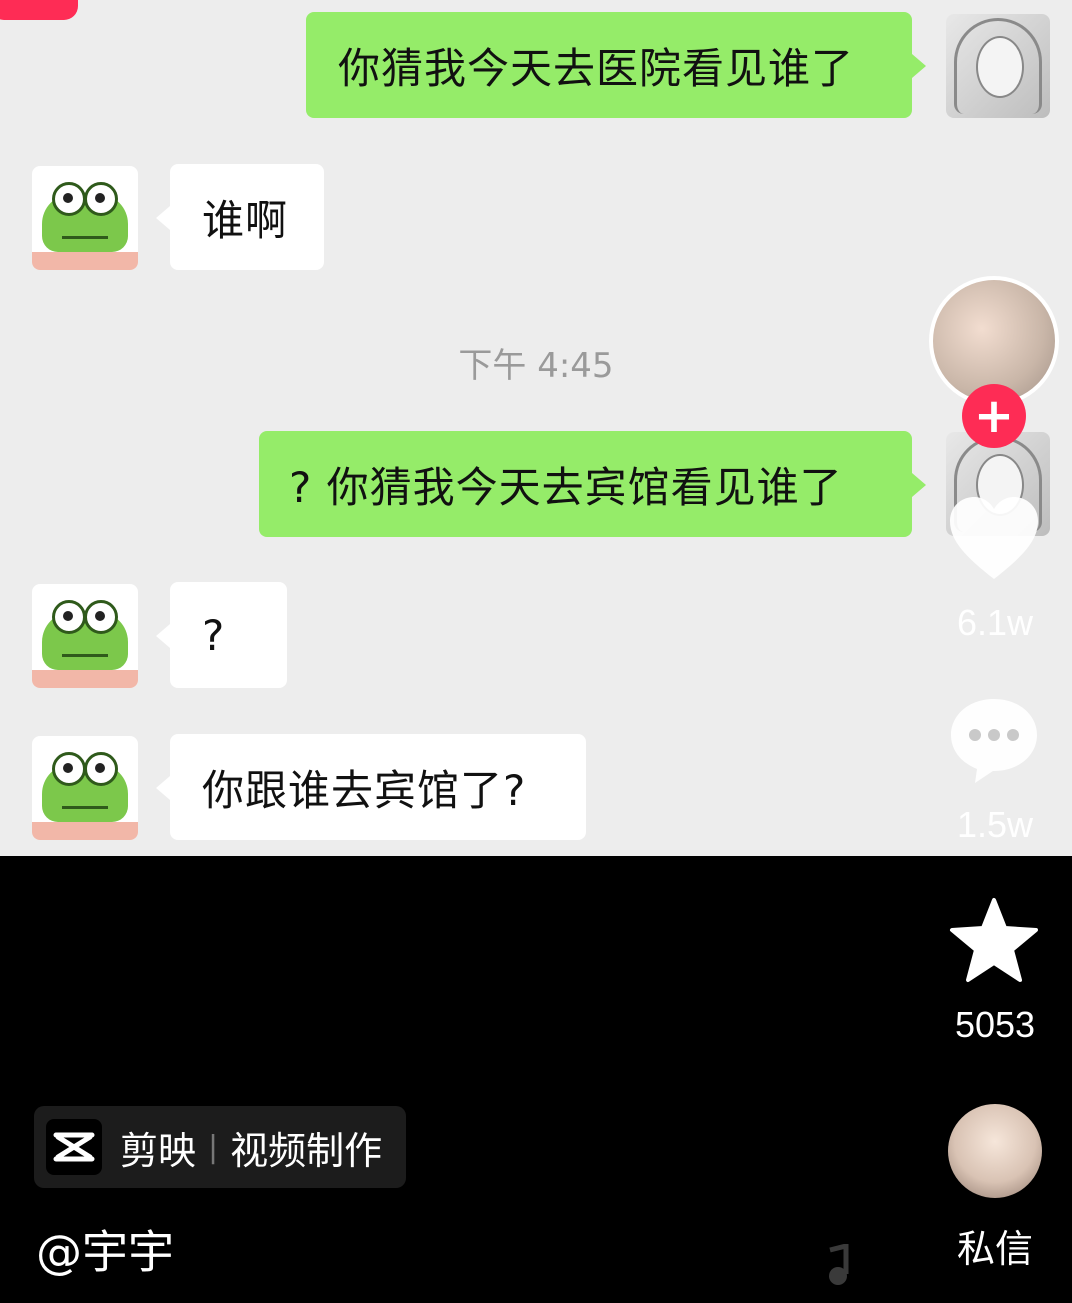  I want to click on capcut-logo-icon, so click(74, 1147).